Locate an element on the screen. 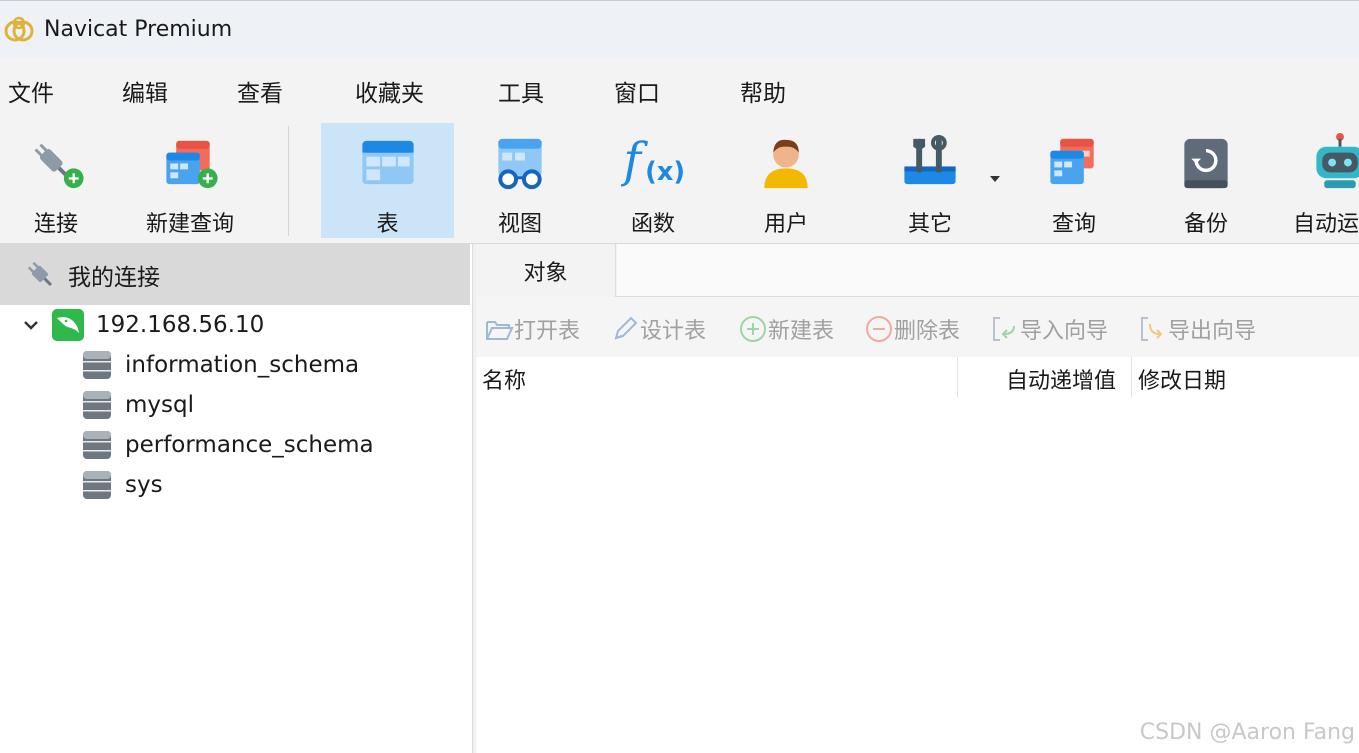  backup-button: 备份 is located at coordinates (1206, 180).